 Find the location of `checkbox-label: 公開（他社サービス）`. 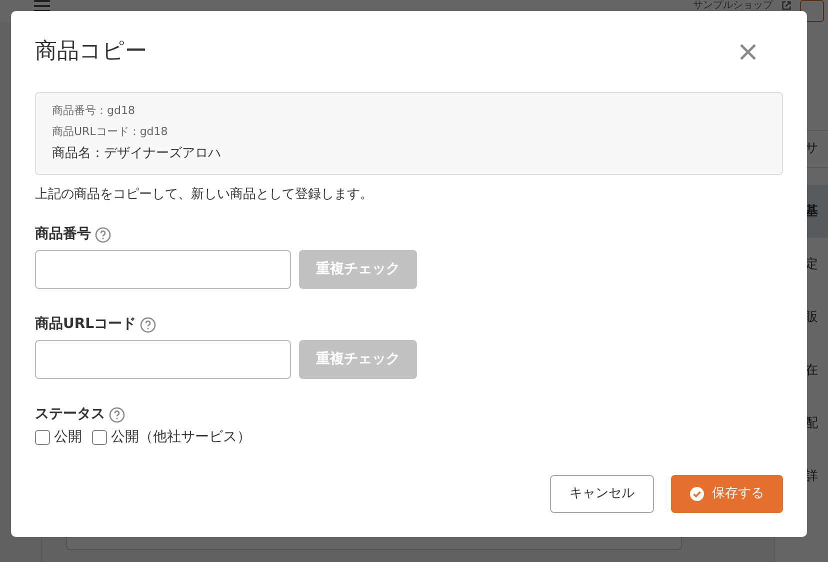

checkbox-label: 公開（他社サービス） is located at coordinates (181, 437).